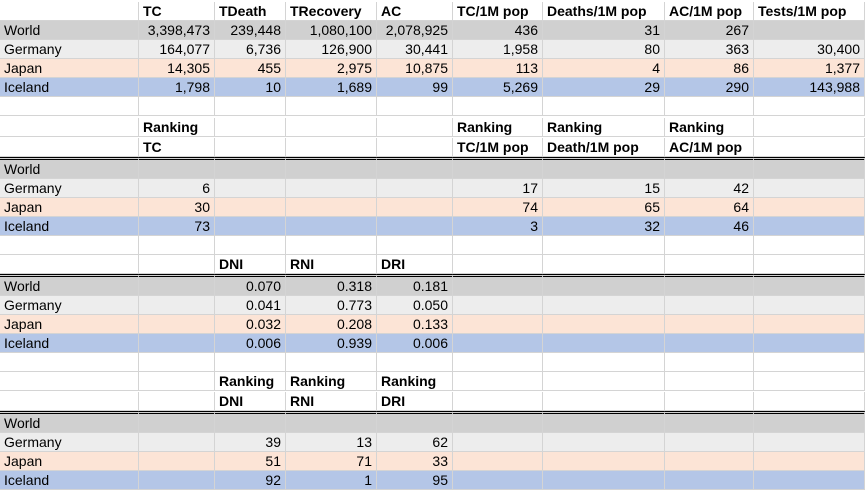  I want to click on cell: 46, so click(709, 226).